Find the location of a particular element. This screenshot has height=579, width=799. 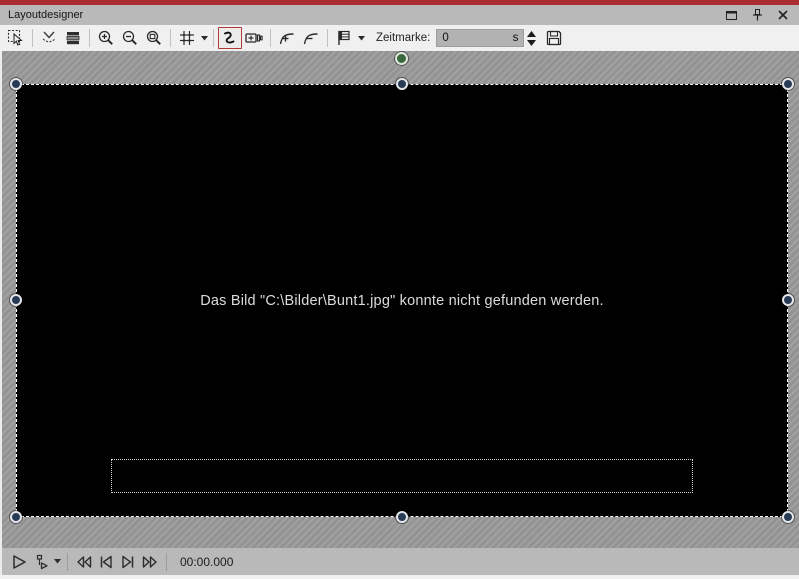

zoom-fit-icon is located at coordinates (154, 38).